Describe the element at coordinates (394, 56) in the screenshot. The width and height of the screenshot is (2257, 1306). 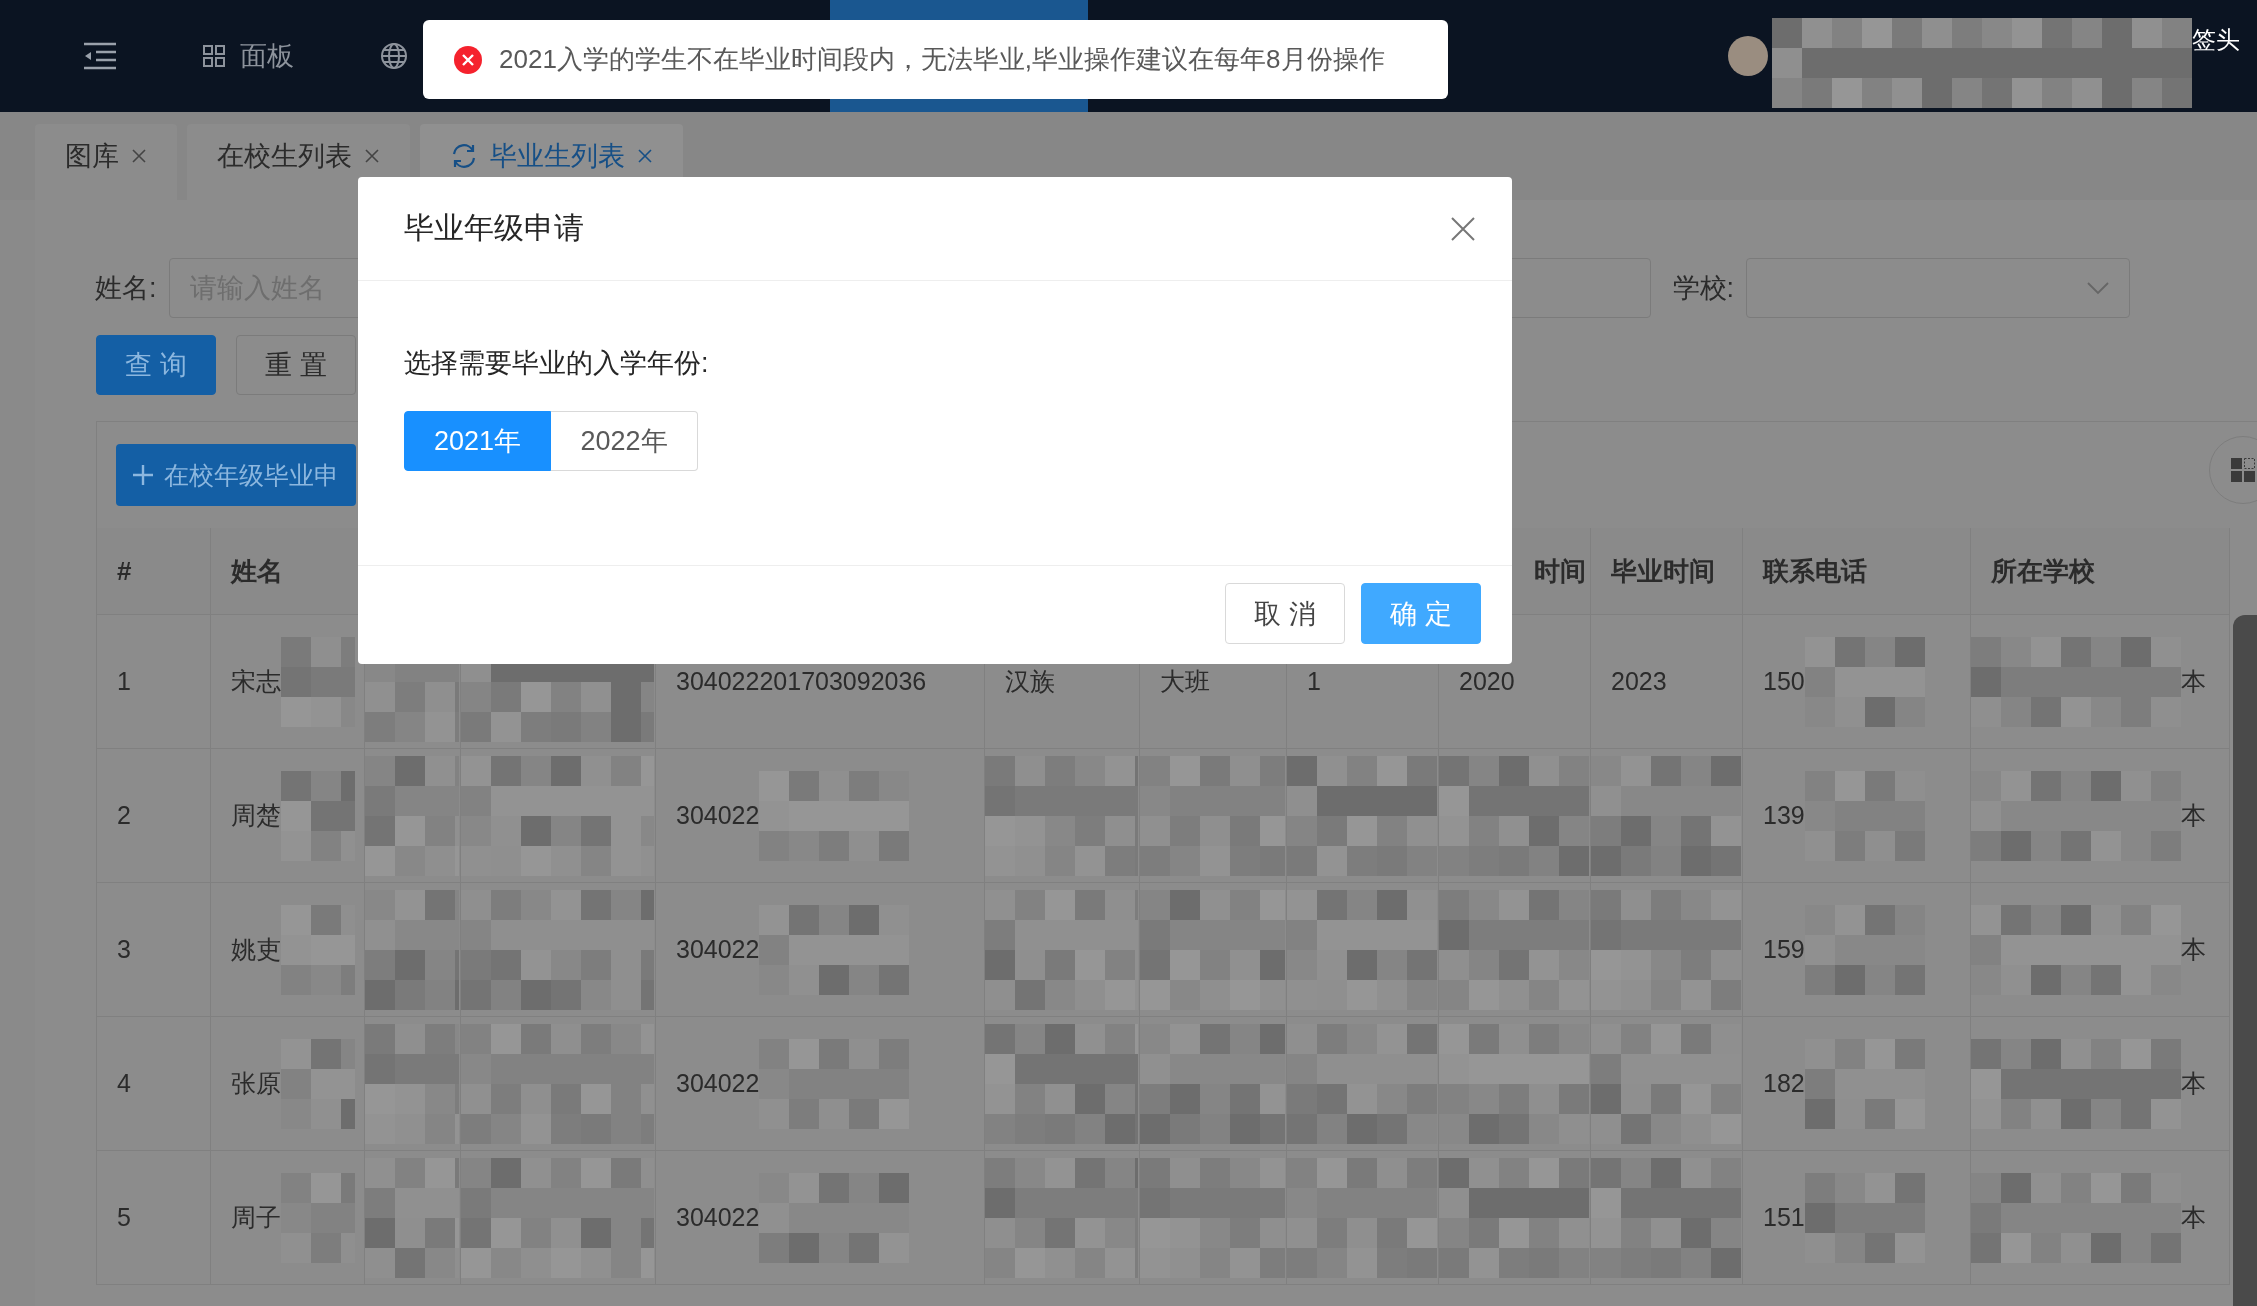
I see `globe-icon` at that location.